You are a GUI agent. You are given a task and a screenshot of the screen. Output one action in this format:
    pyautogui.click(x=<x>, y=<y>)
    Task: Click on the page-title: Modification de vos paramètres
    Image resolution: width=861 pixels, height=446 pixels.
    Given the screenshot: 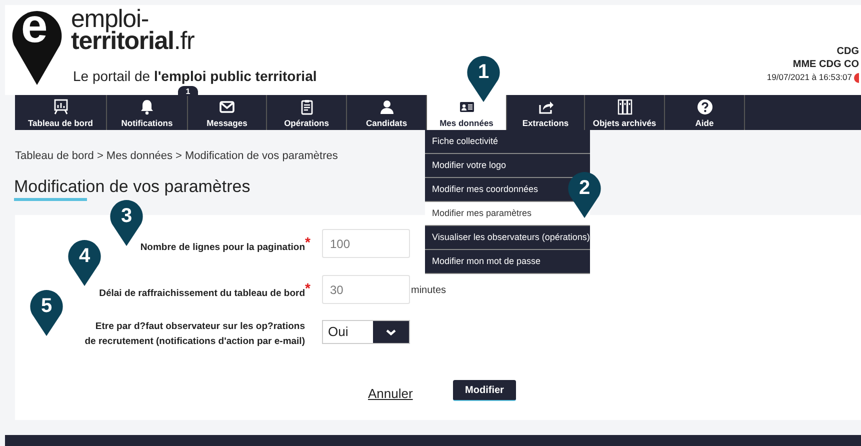 What is the action you would take?
    pyautogui.click(x=132, y=187)
    